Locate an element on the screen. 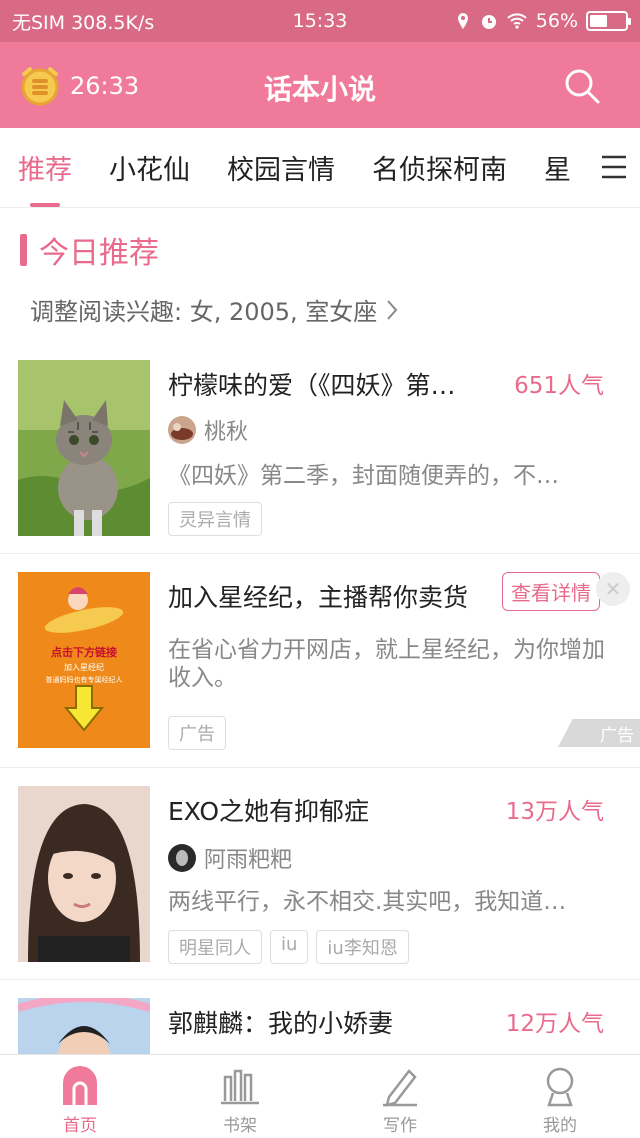 The height and width of the screenshot is (1138, 640). ad-mark: 广告 is located at coordinates (599, 733).